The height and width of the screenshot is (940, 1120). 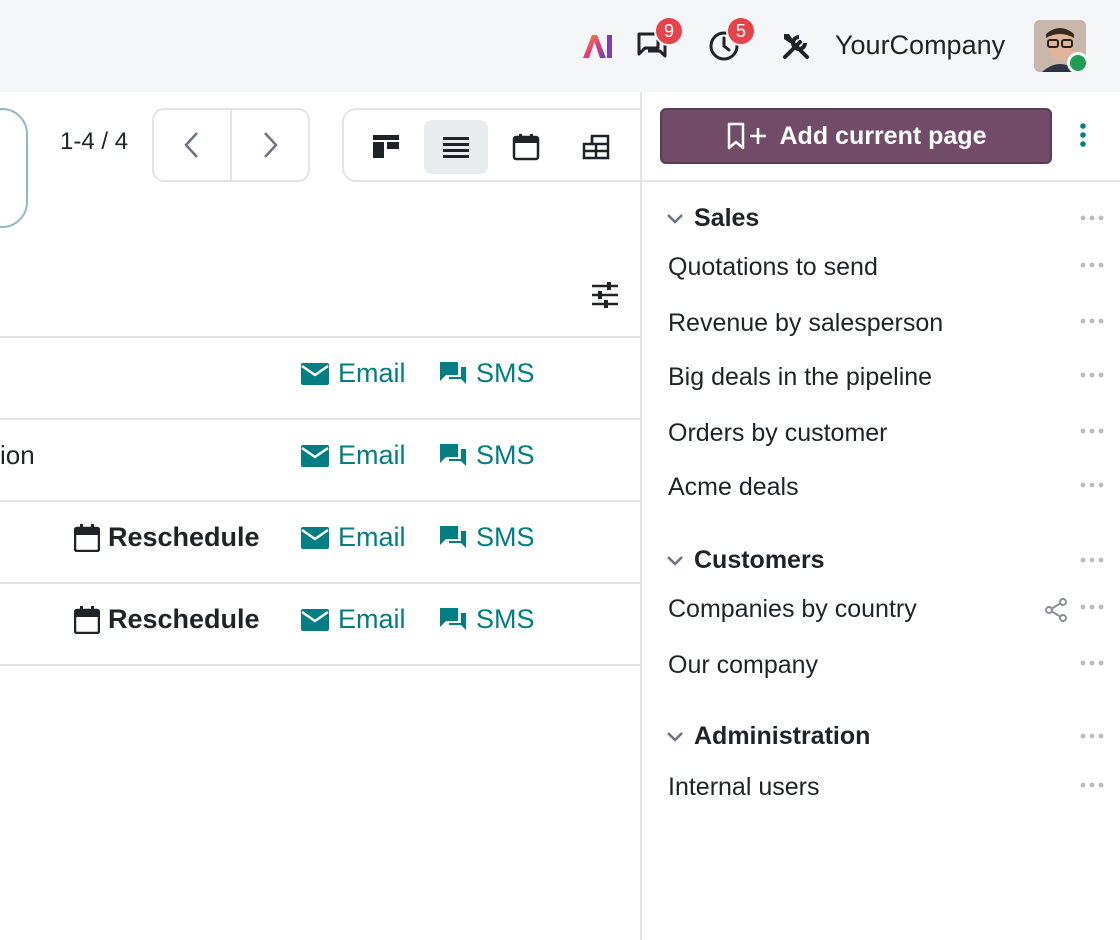 I want to click on favorite-item: Acme deals, so click(x=733, y=487).